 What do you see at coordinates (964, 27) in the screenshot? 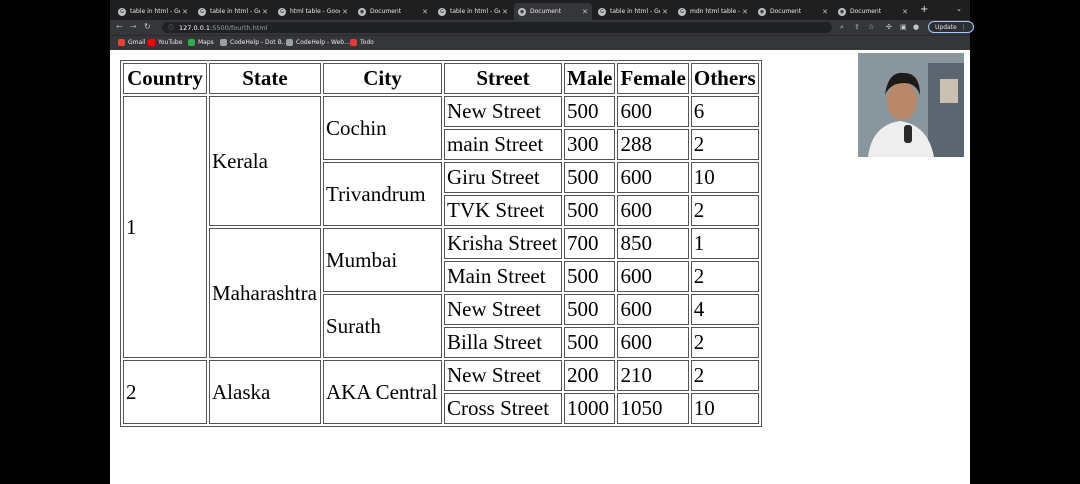
I see `more-menu-icon: ⋮` at bounding box center [964, 27].